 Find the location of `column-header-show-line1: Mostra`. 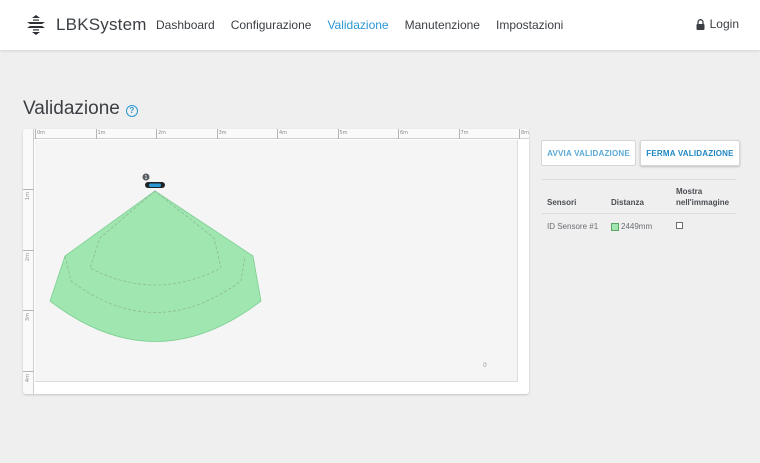

column-header-show-line1: Mostra is located at coordinates (689, 191).